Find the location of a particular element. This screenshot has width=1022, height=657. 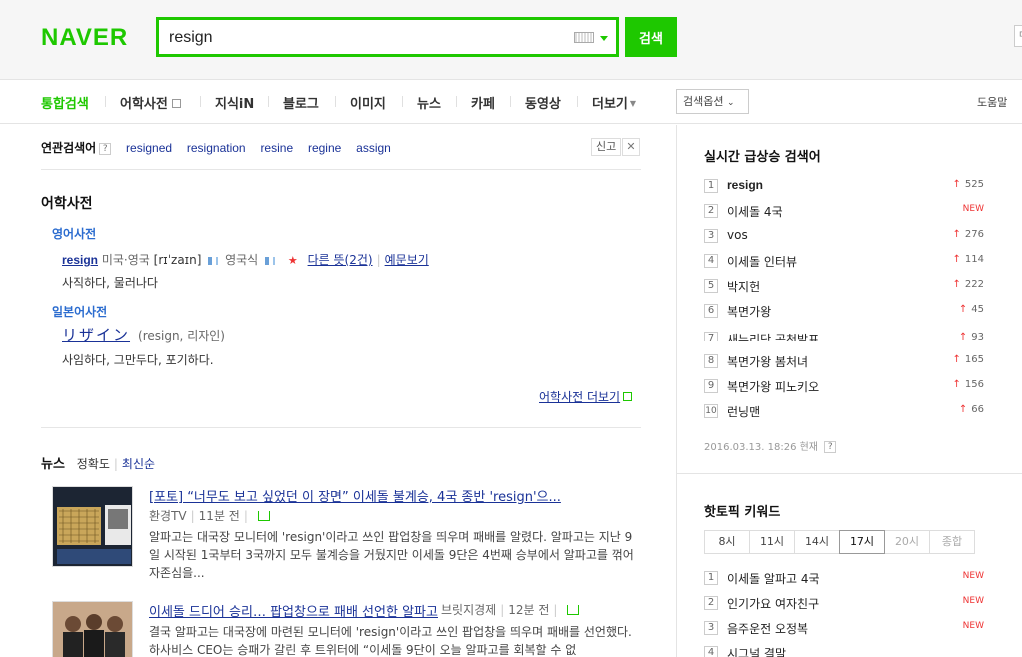

realtime-item: 2 이세돌 4국 NEW is located at coordinates (844, 212).